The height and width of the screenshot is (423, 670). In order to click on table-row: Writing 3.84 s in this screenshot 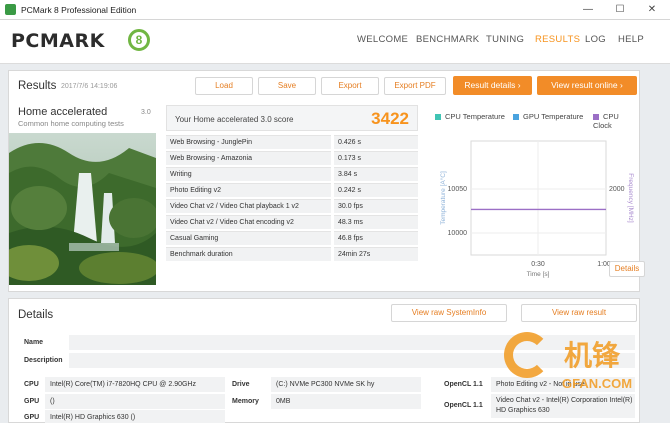, I will do `click(292, 174)`.